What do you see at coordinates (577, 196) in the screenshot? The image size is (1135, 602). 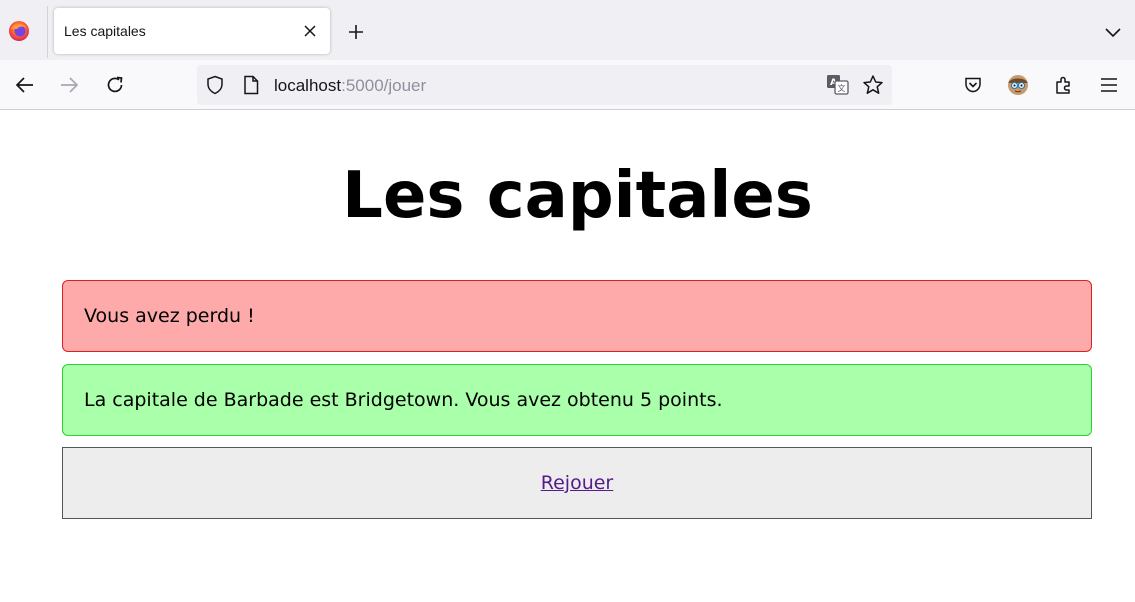 I see `page-title: Les capitales` at bounding box center [577, 196].